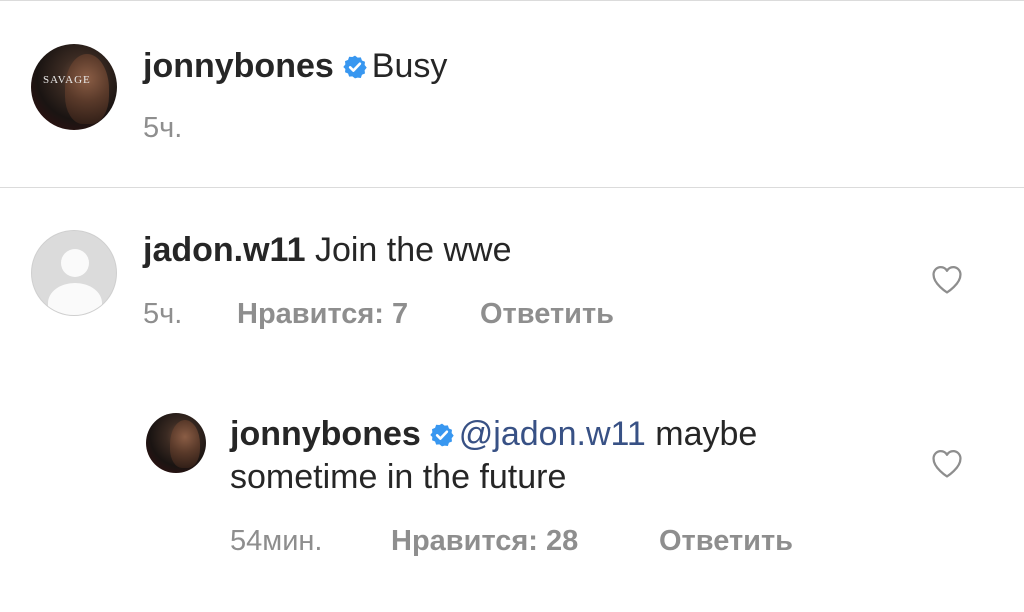  I want to click on section-divider, so click(512, 187).